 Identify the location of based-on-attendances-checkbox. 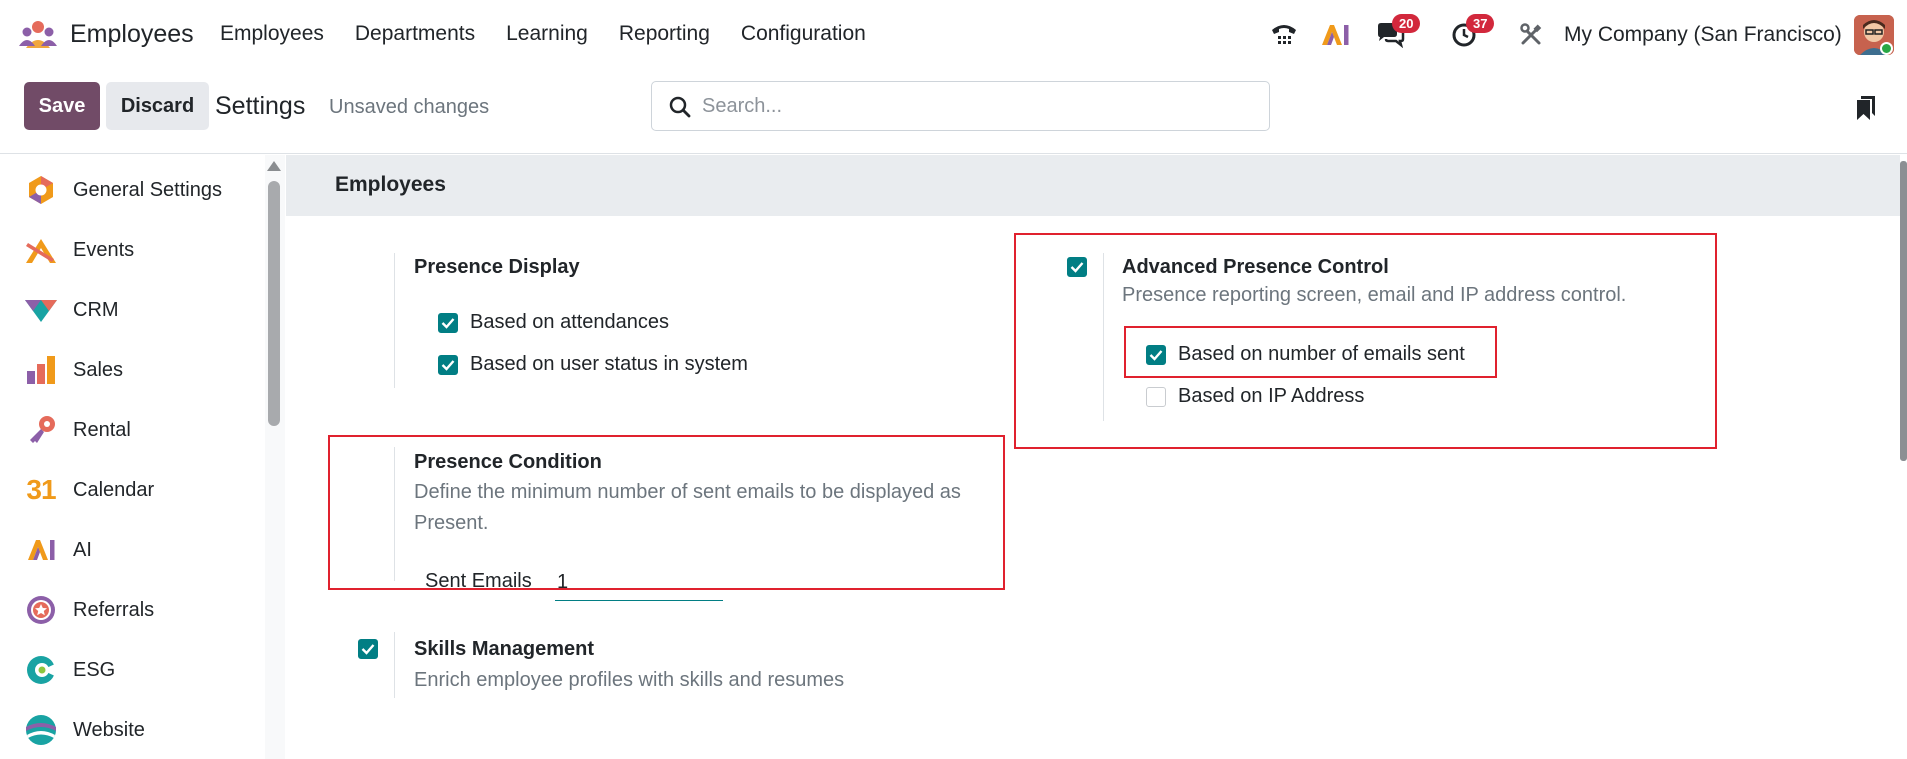
(448, 323).